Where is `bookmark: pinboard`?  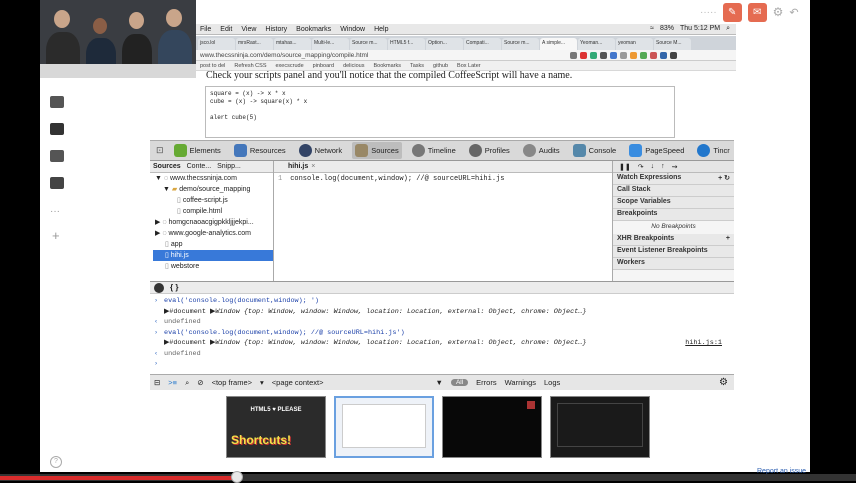
bookmark: pinboard is located at coordinates (323, 66).